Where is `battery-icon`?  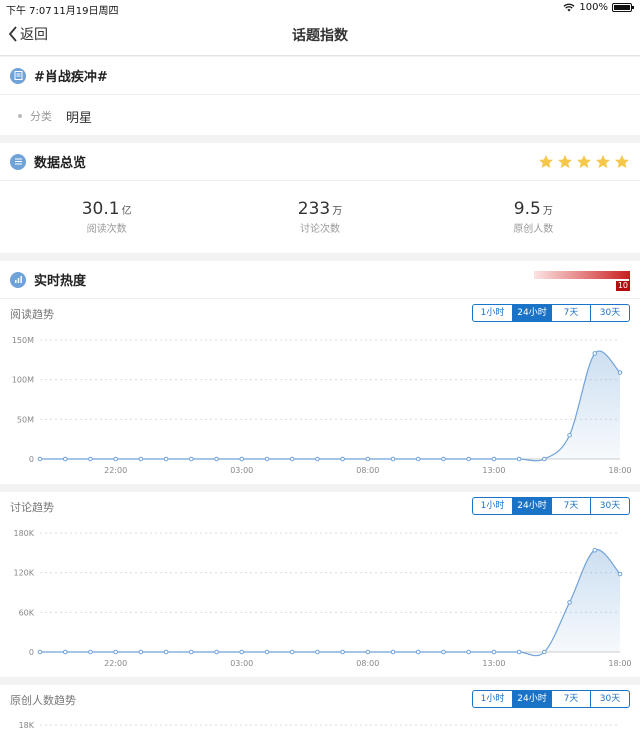
battery-icon is located at coordinates (623, 7).